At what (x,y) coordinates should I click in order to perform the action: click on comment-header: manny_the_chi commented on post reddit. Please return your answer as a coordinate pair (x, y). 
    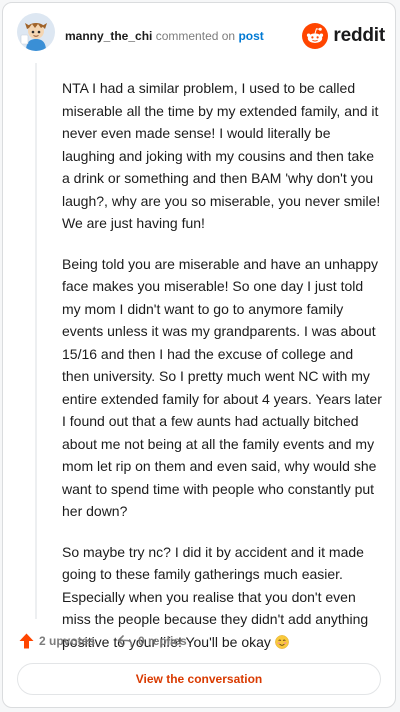
    Looking at the image, I should click on (200, 35).